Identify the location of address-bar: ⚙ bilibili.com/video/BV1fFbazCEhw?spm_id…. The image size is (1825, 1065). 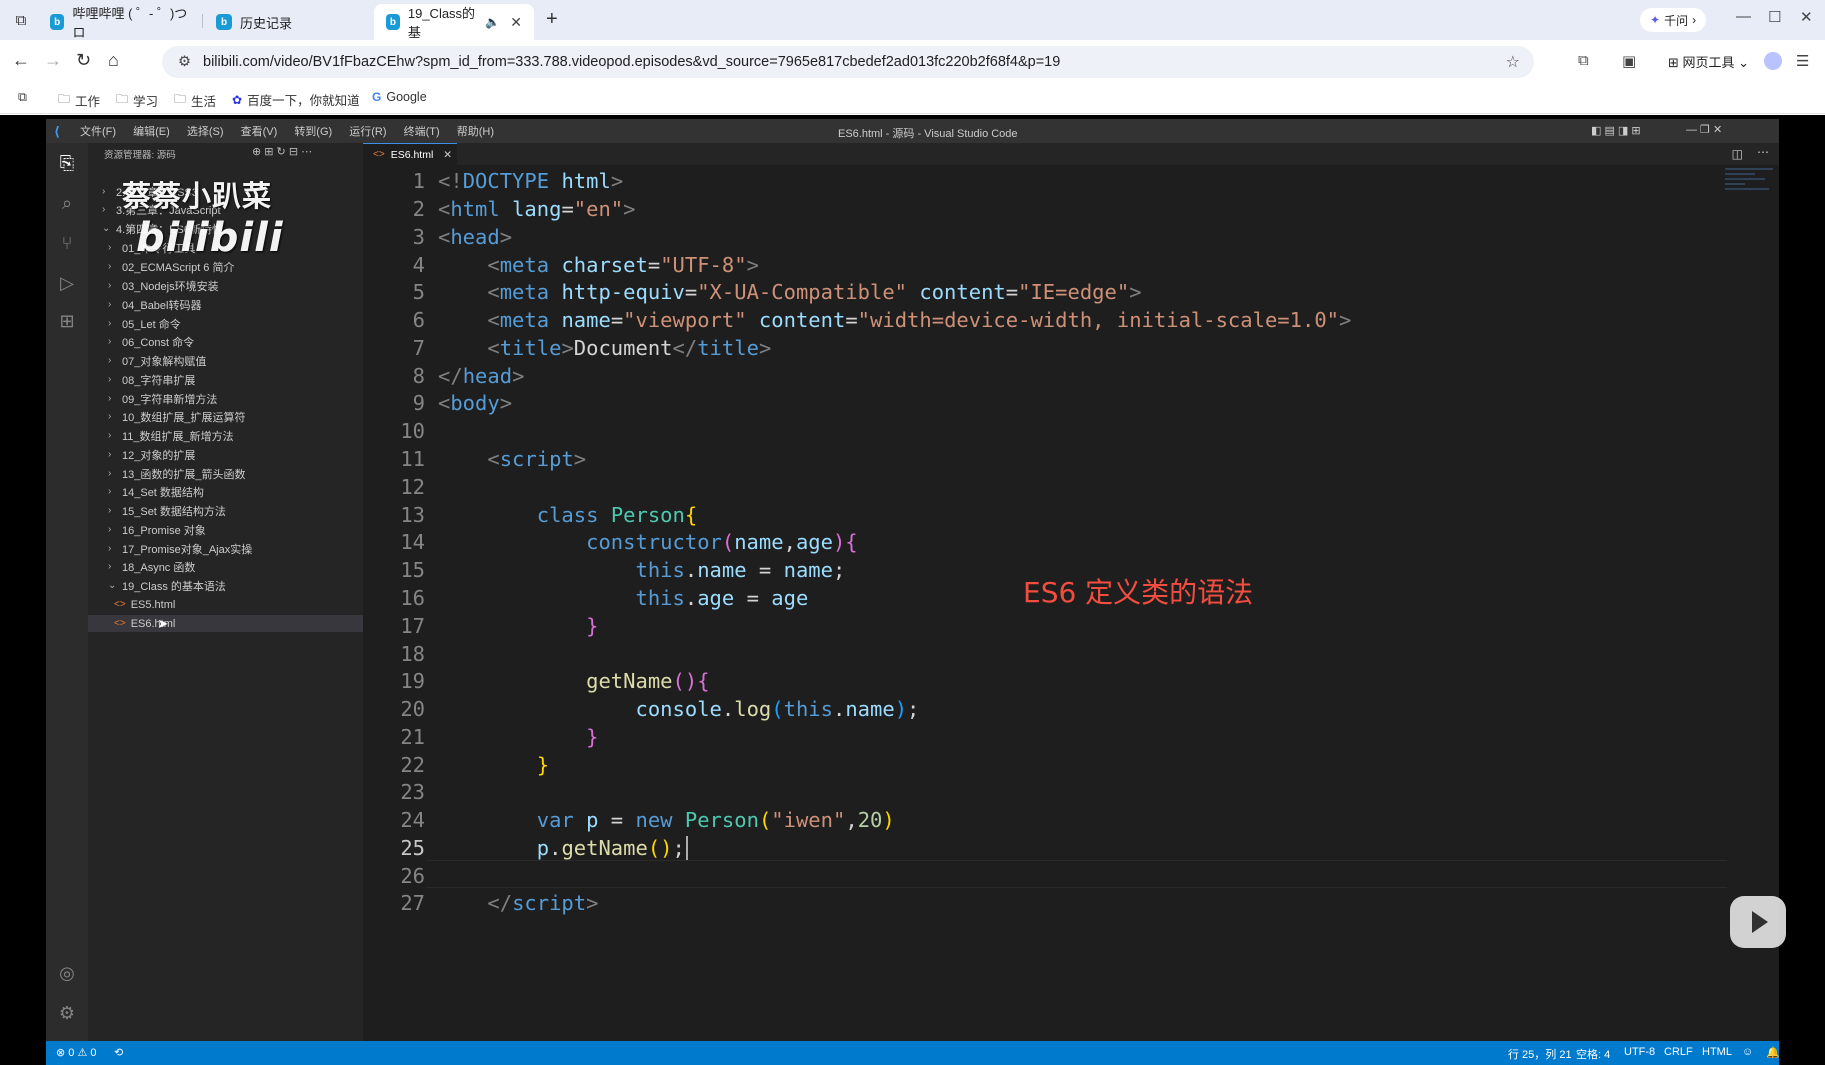
(848, 62).